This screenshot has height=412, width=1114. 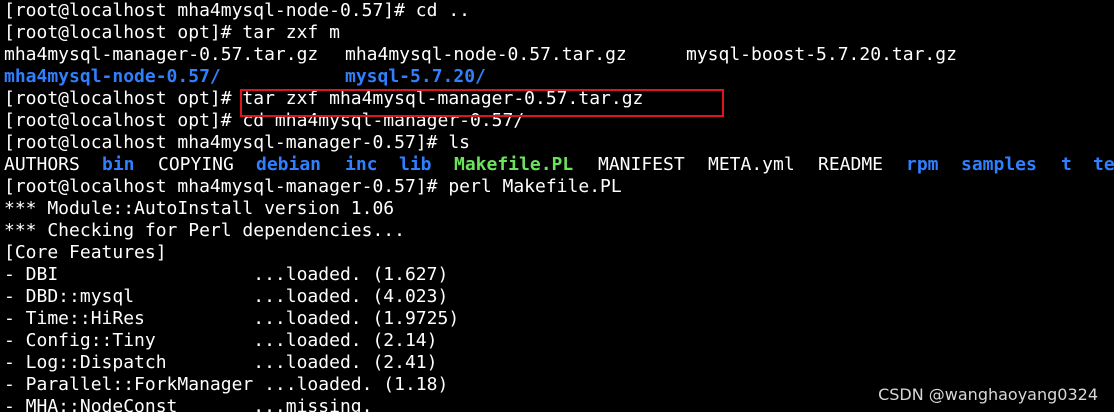 I want to click on ls-entry: debian, so click(x=289, y=164).